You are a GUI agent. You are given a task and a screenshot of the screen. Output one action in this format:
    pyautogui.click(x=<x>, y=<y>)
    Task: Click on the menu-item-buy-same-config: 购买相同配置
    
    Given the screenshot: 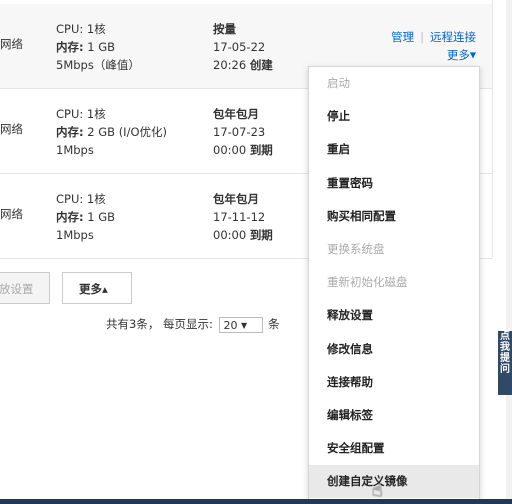 What is the action you would take?
    pyautogui.click(x=394, y=216)
    